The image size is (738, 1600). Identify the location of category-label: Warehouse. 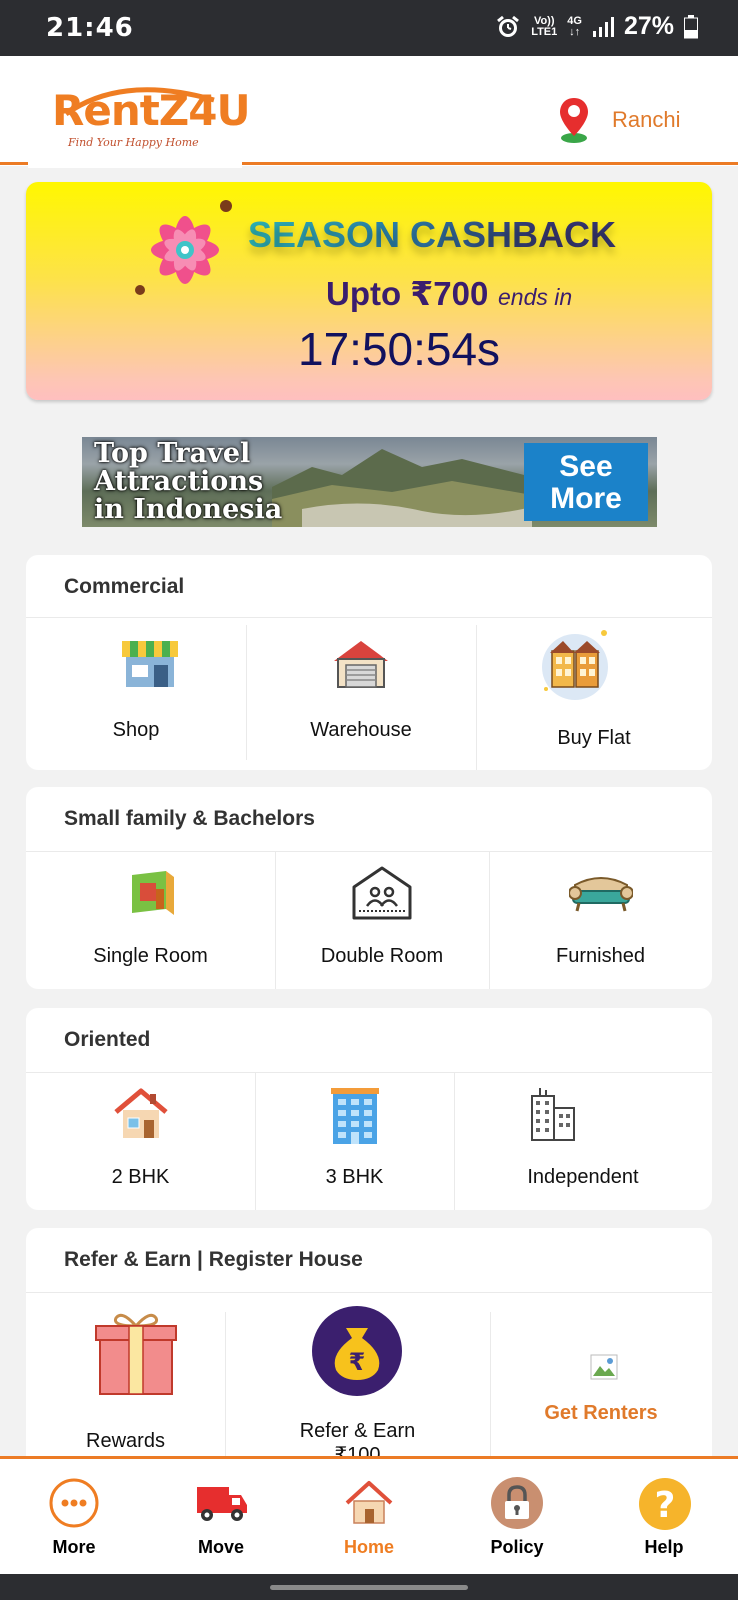
(361, 730).